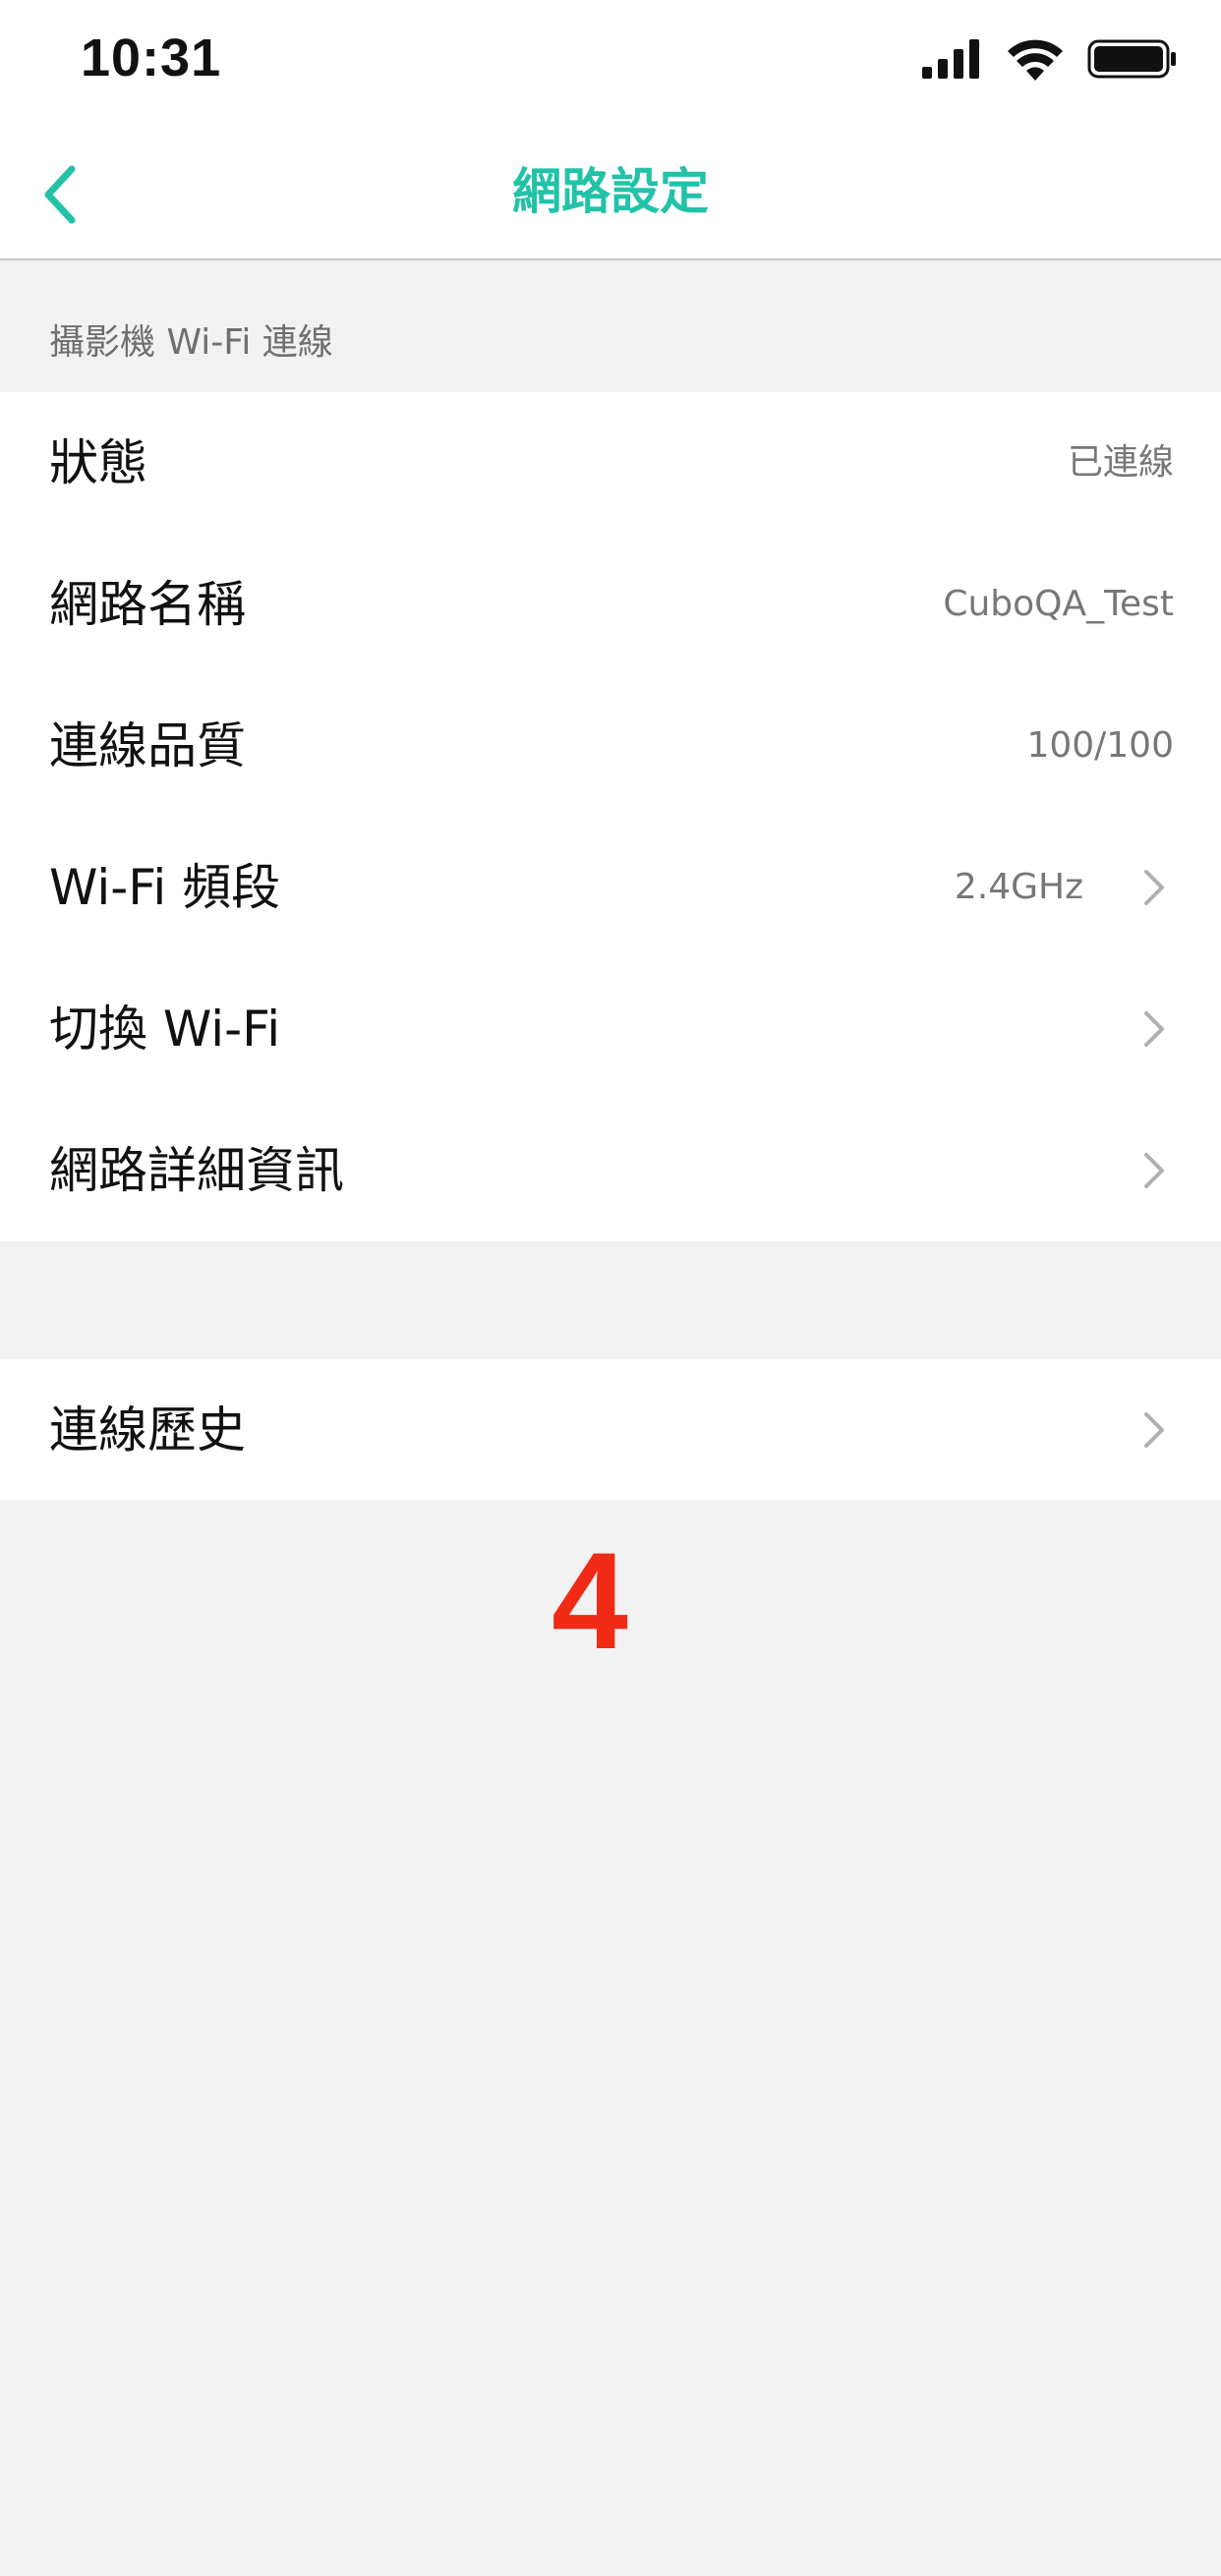 This screenshot has width=1221, height=2576. Describe the element at coordinates (165, 887) in the screenshot. I see `wifi-band-label: Wi-Fi 頻段` at that location.